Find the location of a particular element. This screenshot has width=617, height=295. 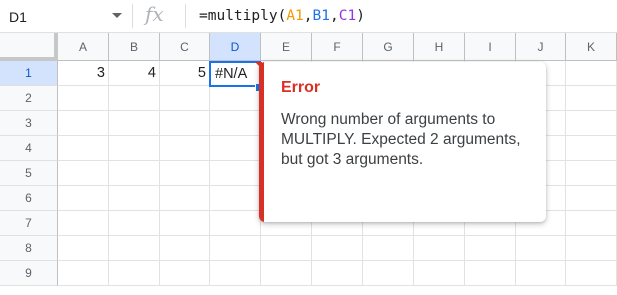

row-header-5: 5 is located at coordinates (29, 173).